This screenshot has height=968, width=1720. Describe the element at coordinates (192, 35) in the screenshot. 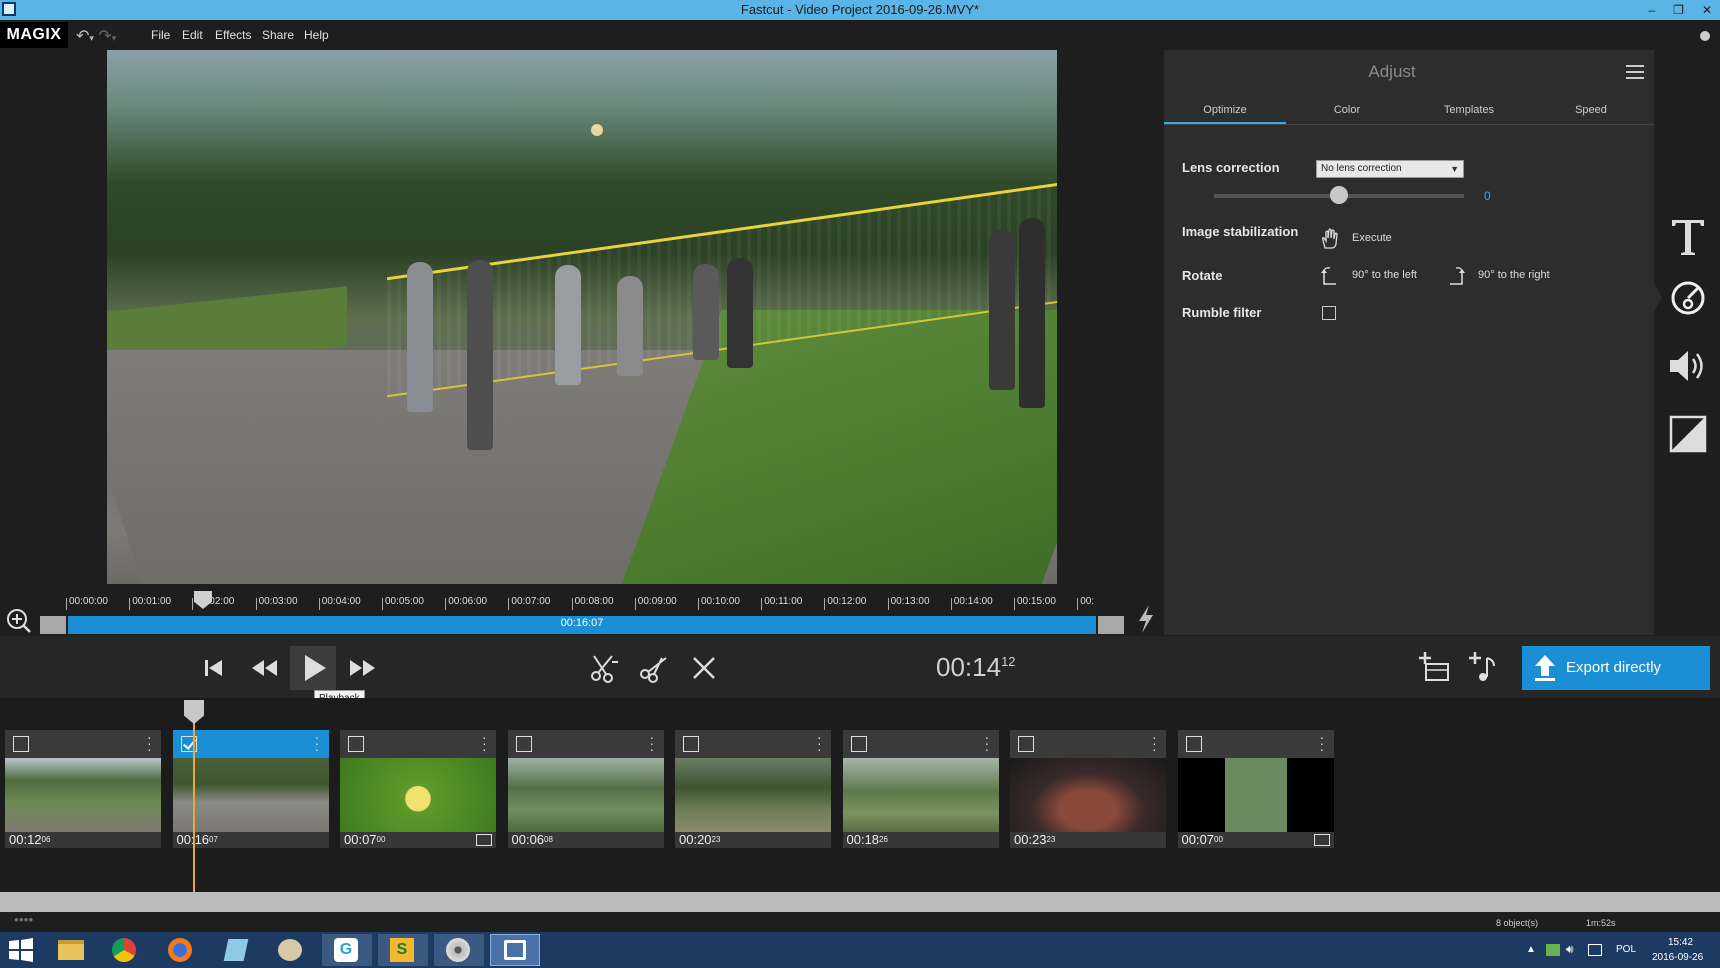

I see `menu-edit: Edit` at that location.